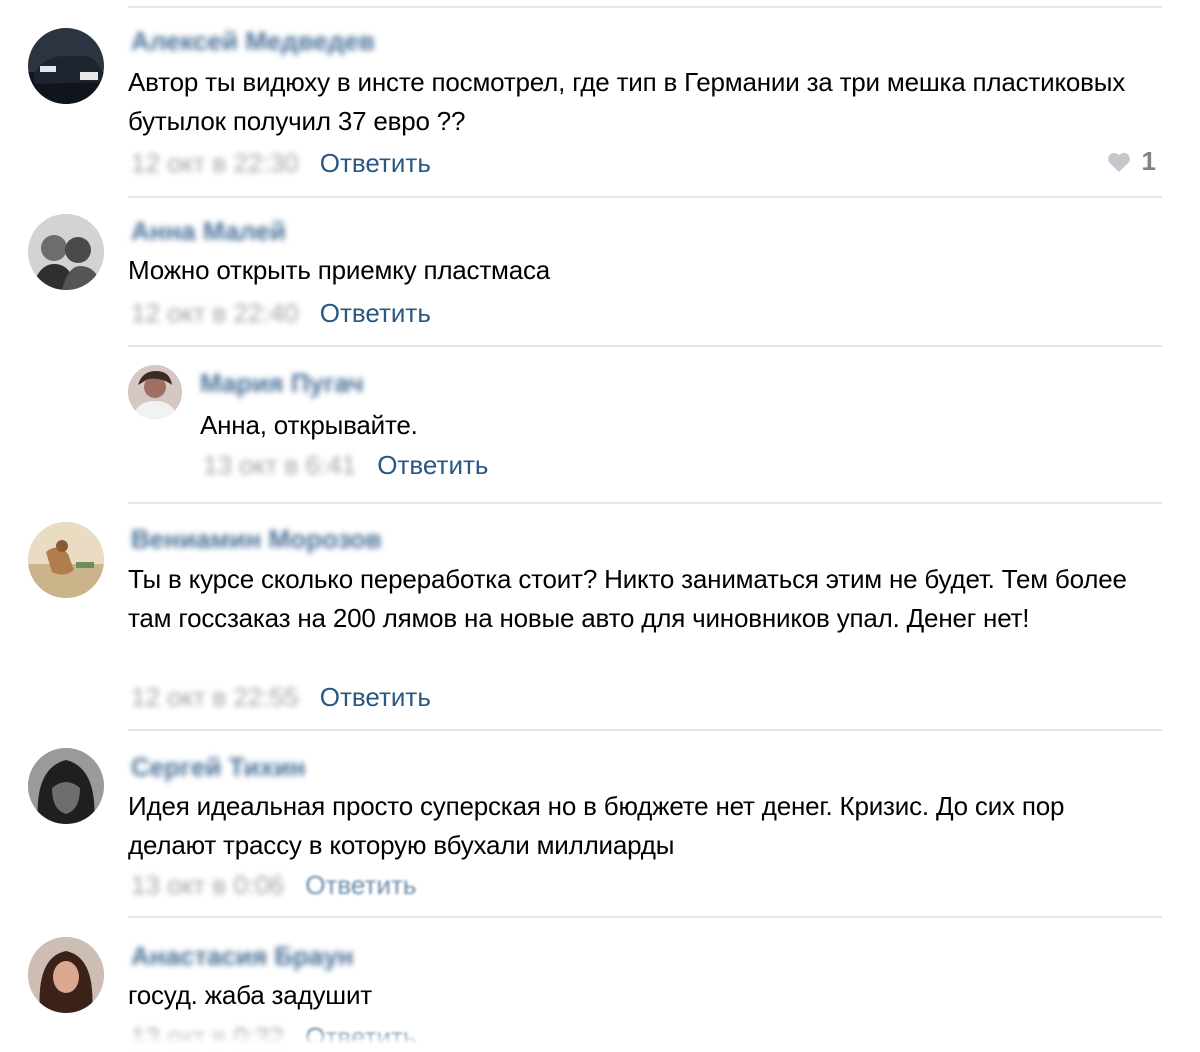 The image size is (1200, 1052). Describe the element at coordinates (1148, 161) in the screenshot. I see `like-count: 1` at that location.